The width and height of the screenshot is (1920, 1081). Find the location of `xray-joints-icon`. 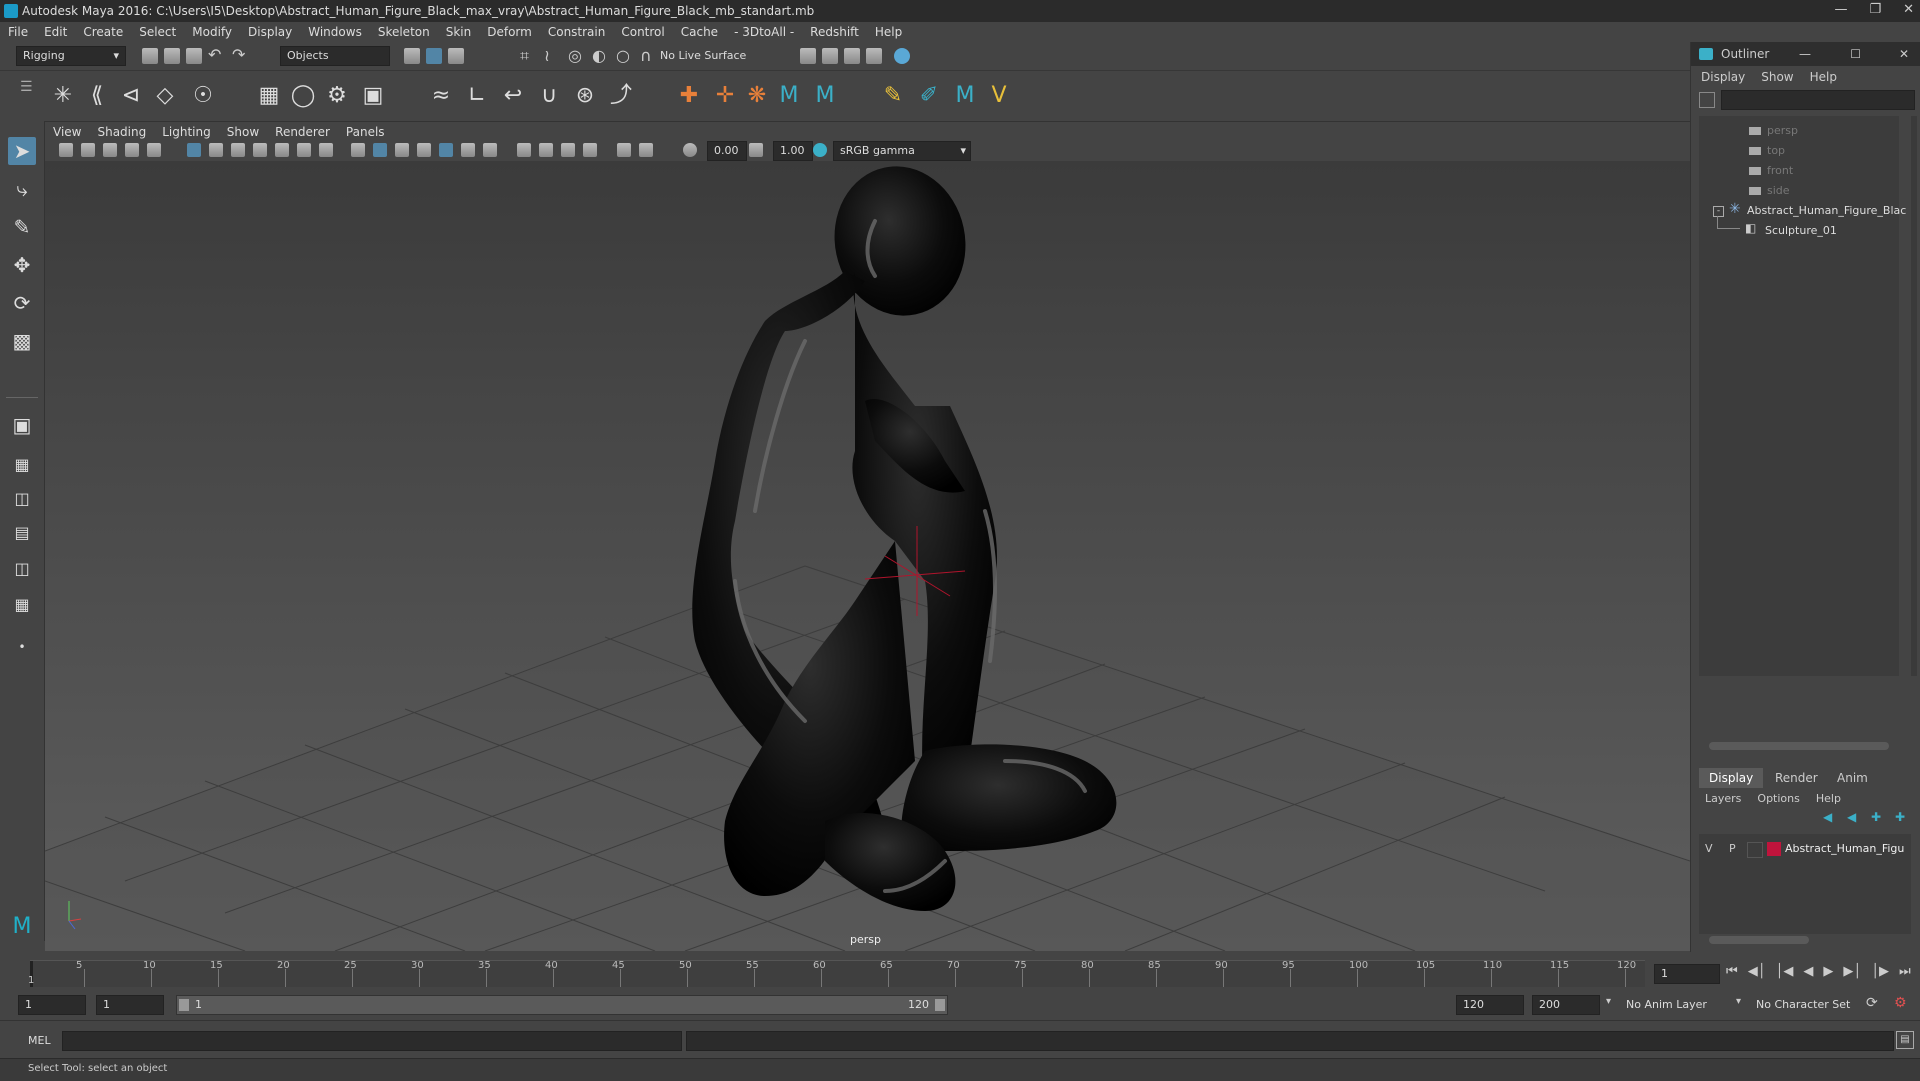

xray-joints-icon is located at coordinates (546, 150).